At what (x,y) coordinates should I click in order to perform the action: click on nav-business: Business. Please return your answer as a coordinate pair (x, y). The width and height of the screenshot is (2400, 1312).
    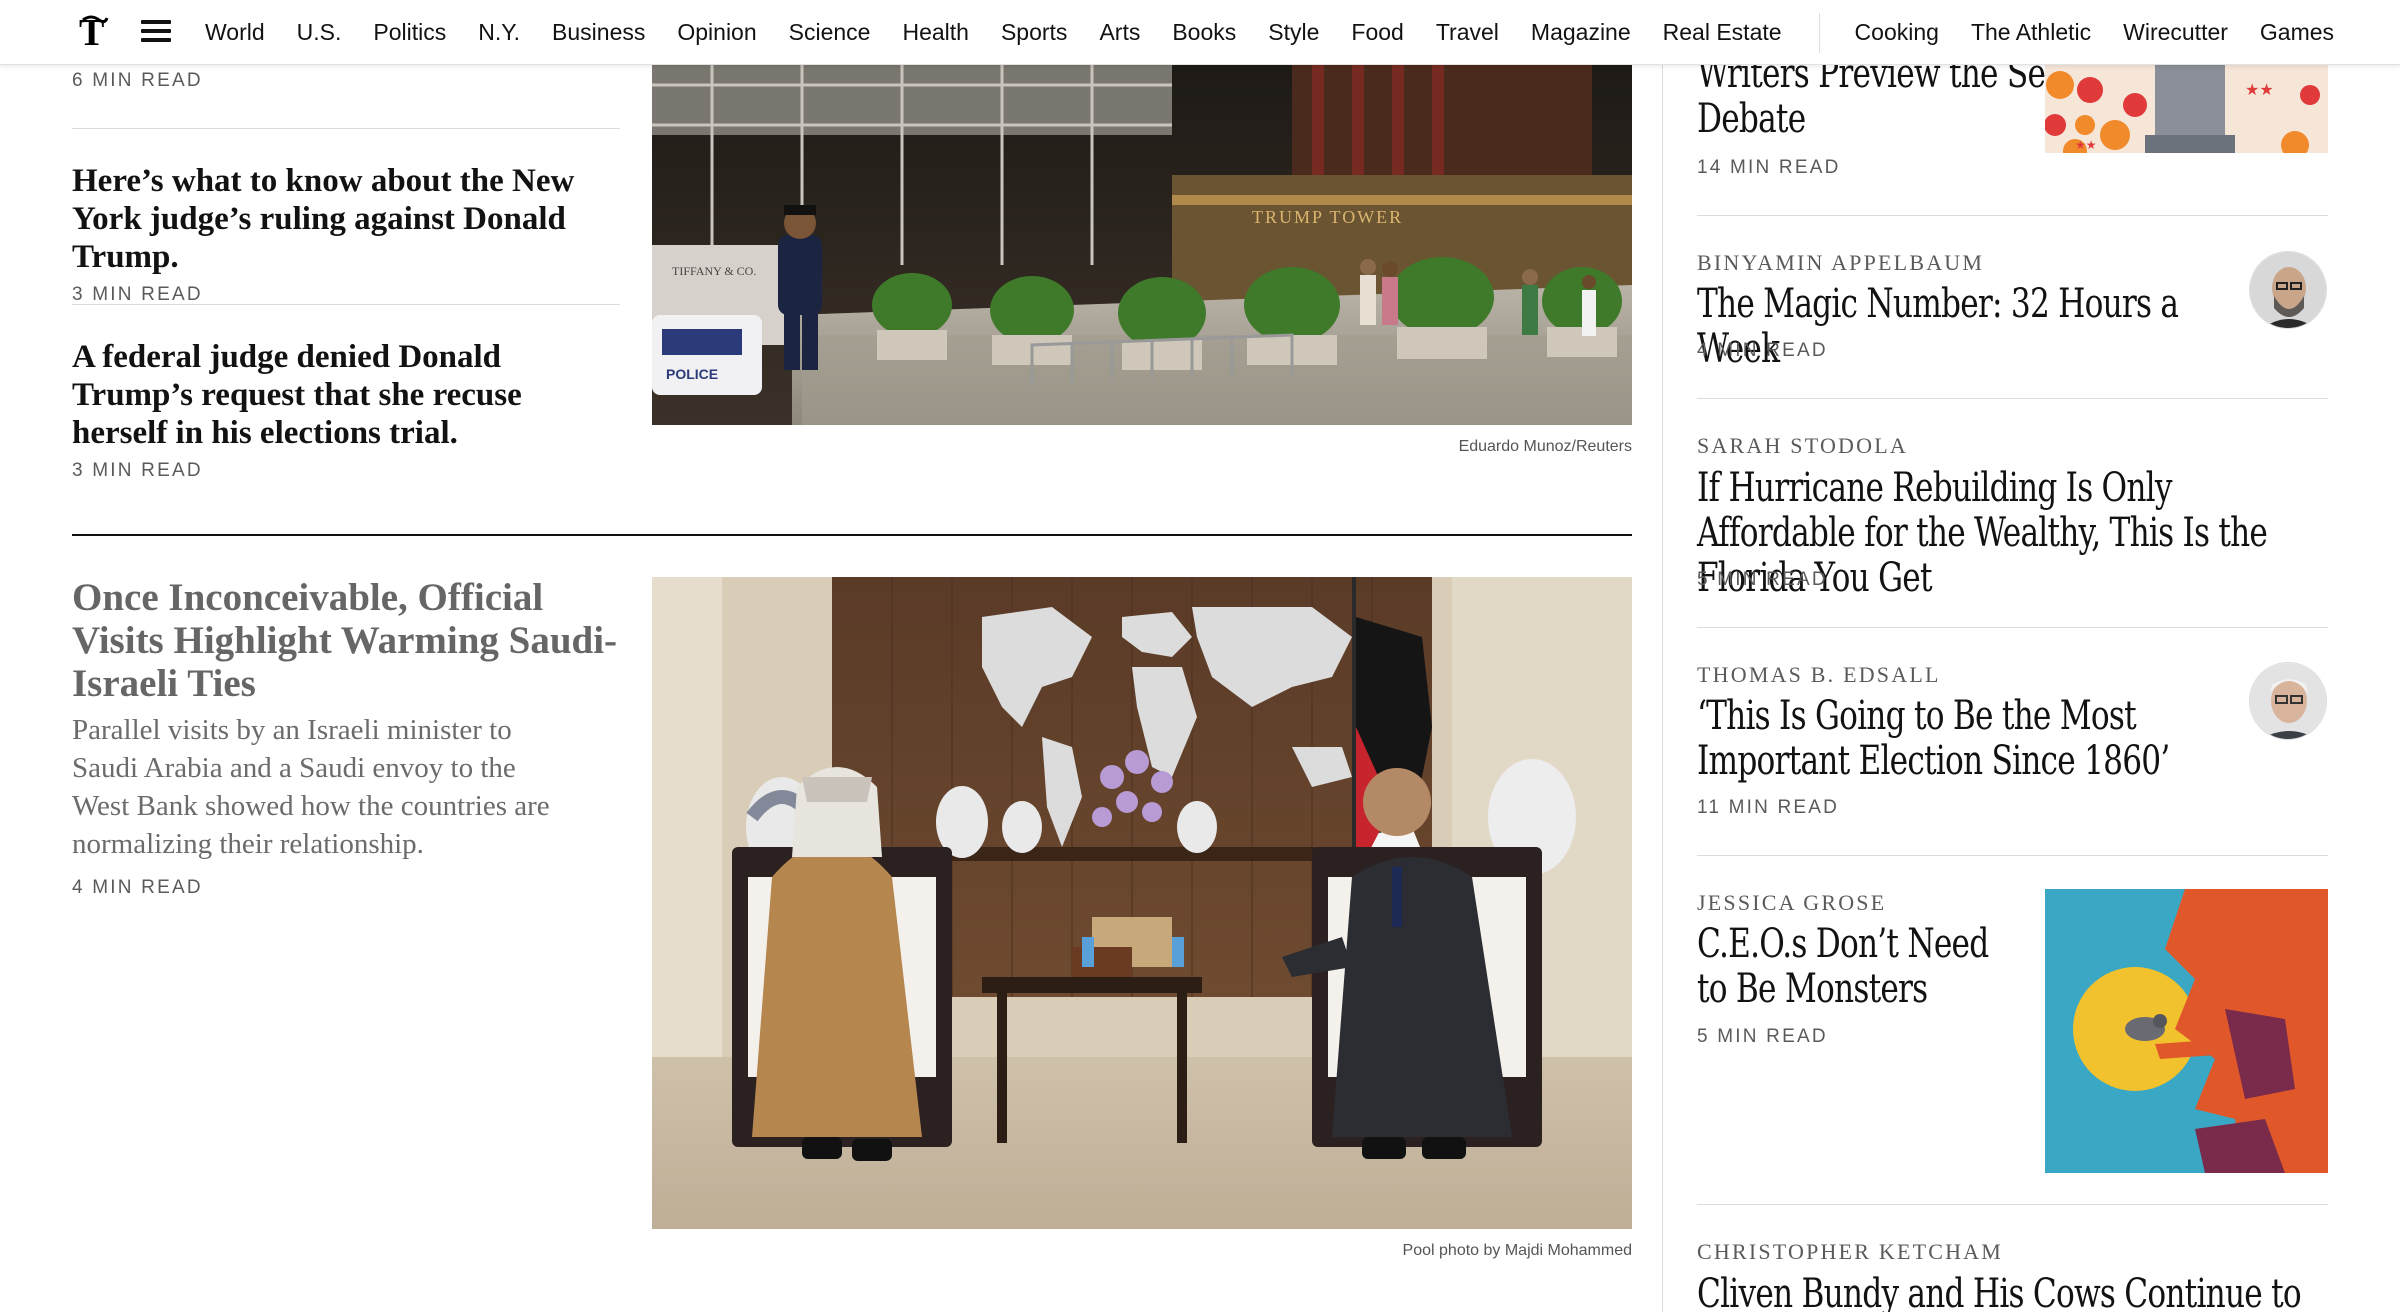
    Looking at the image, I should click on (598, 32).